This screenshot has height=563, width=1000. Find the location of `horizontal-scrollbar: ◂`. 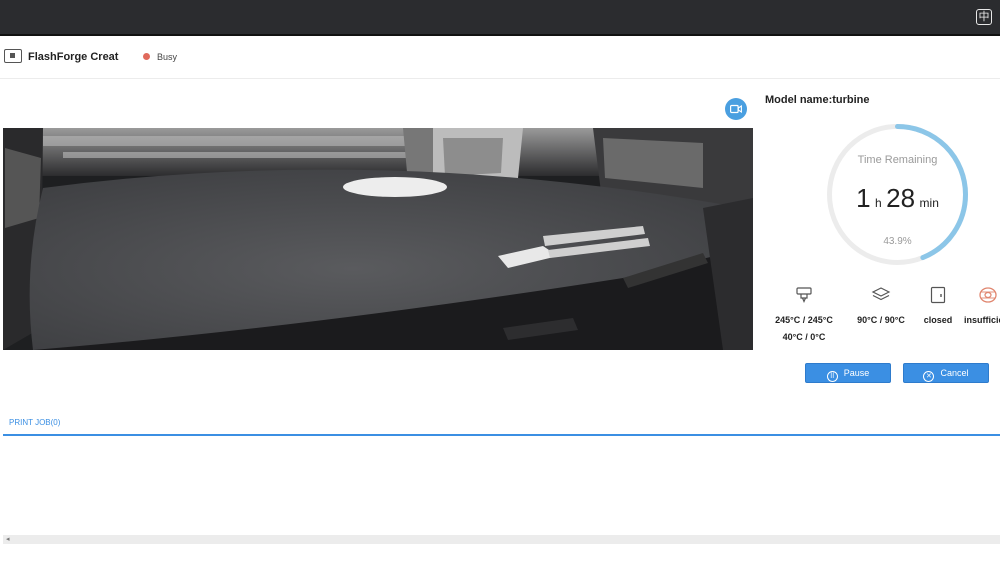

horizontal-scrollbar: ◂ is located at coordinates (501, 539).